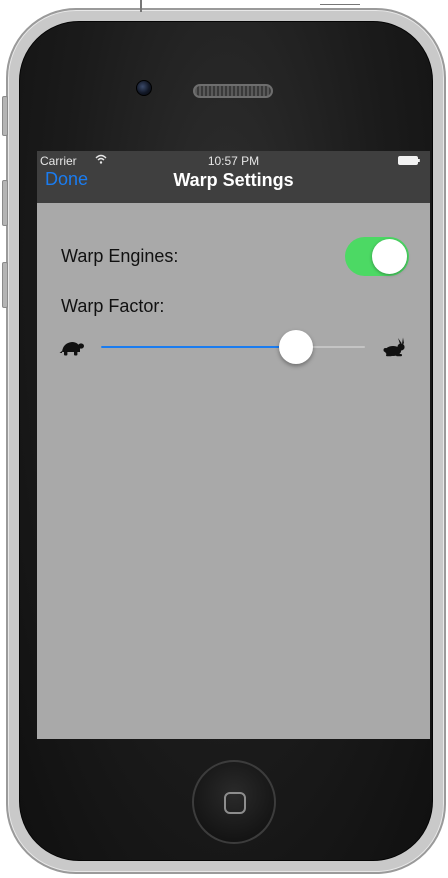 Image resolution: width=448 pixels, height=878 pixels. What do you see at coordinates (113, 306) in the screenshot?
I see `warp-factor-label: Warp Factor:` at bounding box center [113, 306].